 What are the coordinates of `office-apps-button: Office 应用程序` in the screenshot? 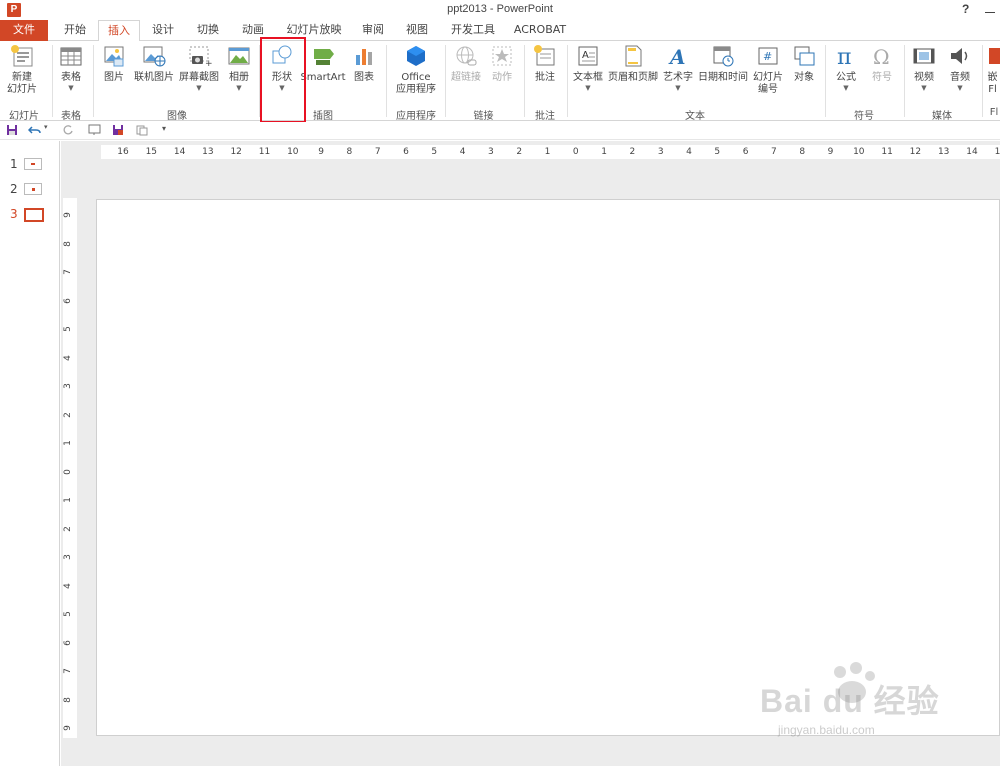 It's located at (416, 69).